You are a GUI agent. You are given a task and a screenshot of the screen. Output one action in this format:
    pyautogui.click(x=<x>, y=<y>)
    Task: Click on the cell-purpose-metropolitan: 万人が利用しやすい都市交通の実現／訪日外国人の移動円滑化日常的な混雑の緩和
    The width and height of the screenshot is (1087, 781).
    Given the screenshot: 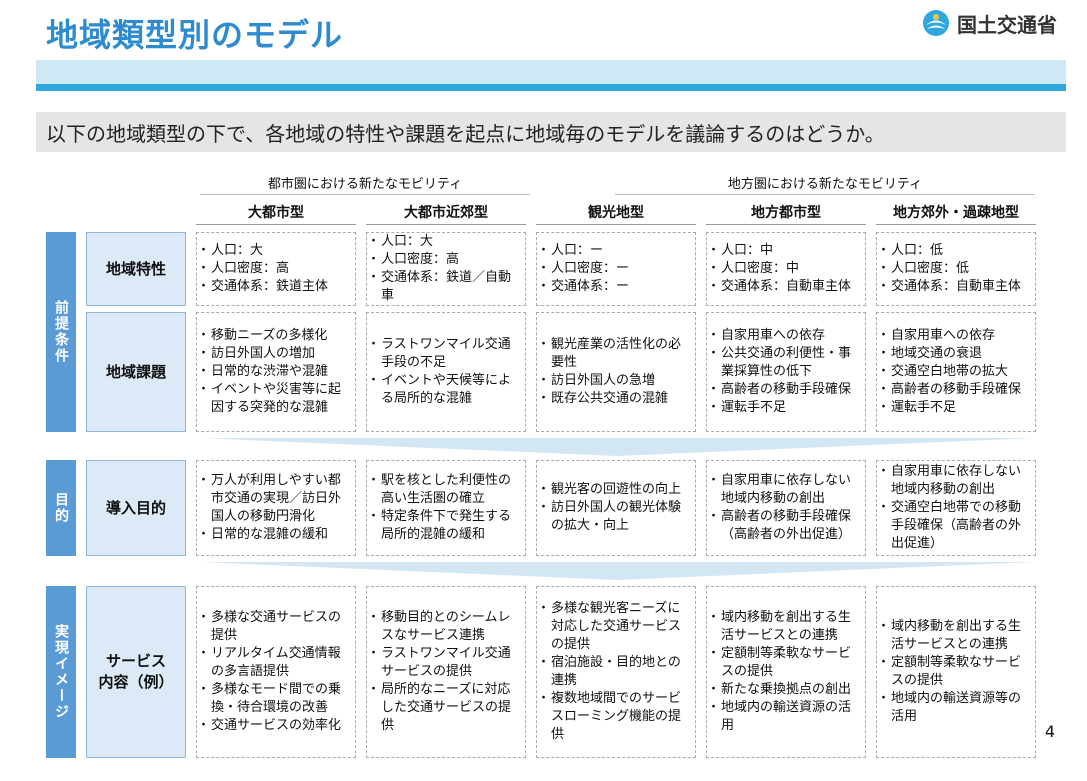 What is the action you would take?
    pyautogui.click(x=276, y=508)
    